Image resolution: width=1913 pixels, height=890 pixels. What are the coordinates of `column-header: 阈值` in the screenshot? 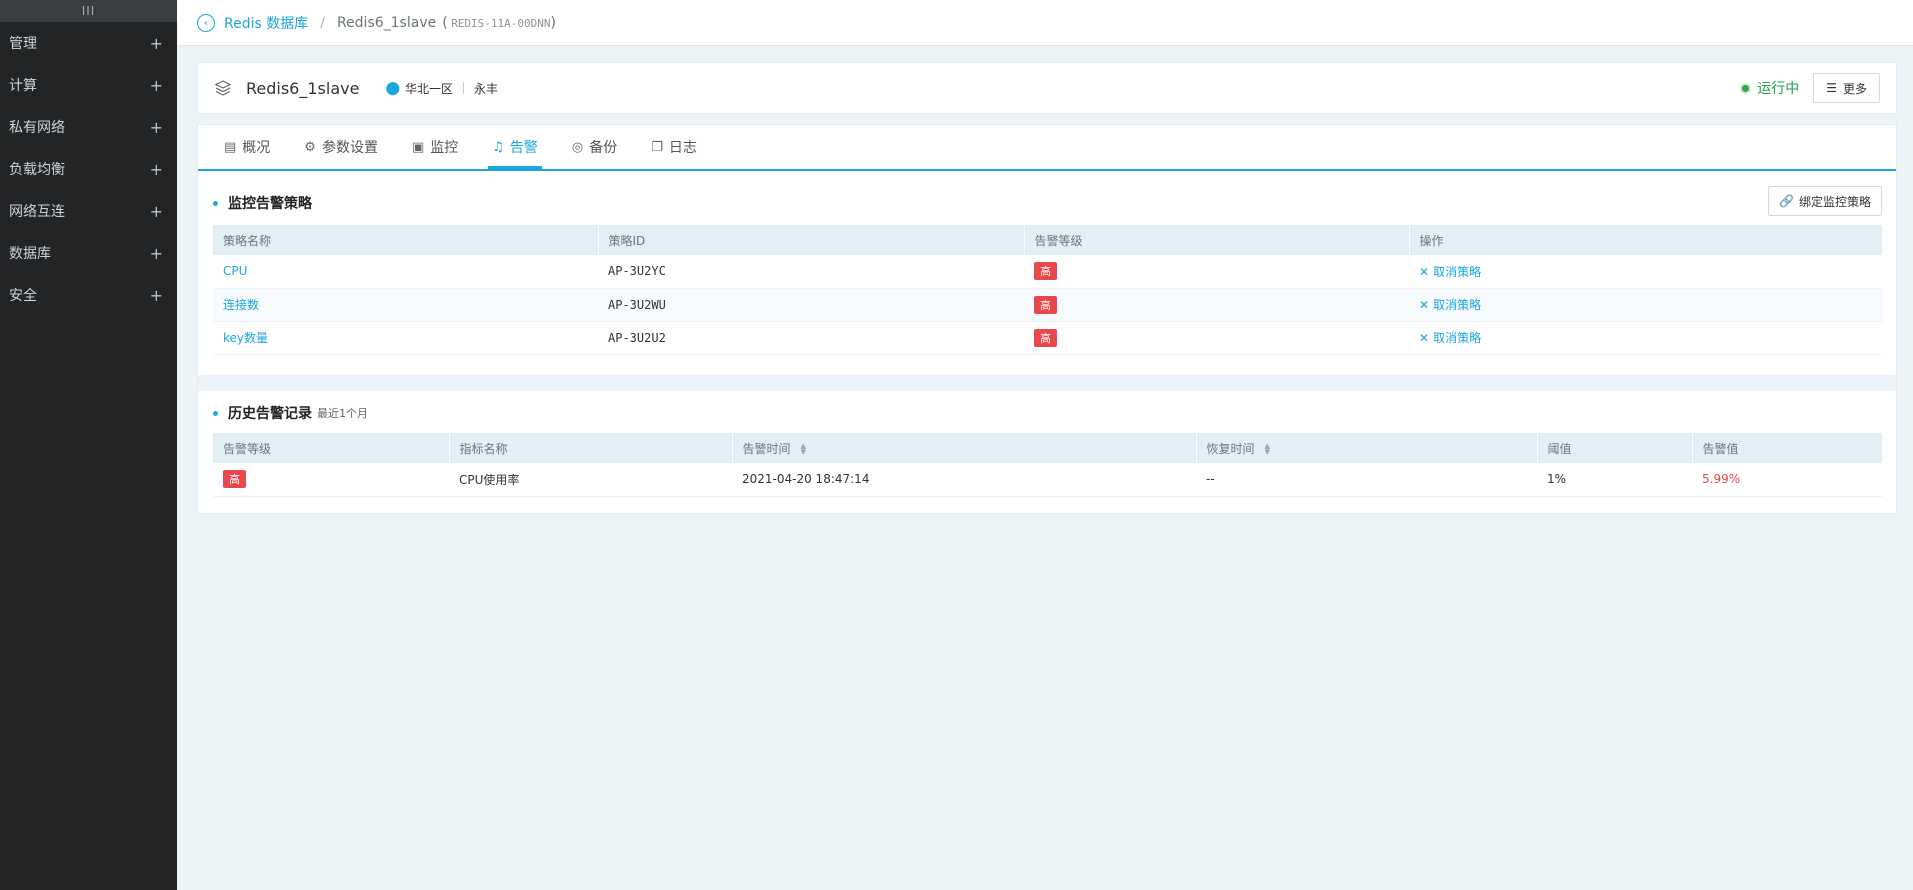 It's located at (1615, 448).